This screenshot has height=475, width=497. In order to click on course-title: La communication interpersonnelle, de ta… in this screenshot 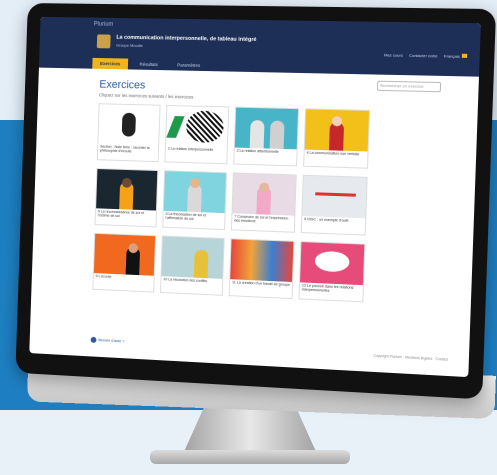, I will do `click(186, 39)`.